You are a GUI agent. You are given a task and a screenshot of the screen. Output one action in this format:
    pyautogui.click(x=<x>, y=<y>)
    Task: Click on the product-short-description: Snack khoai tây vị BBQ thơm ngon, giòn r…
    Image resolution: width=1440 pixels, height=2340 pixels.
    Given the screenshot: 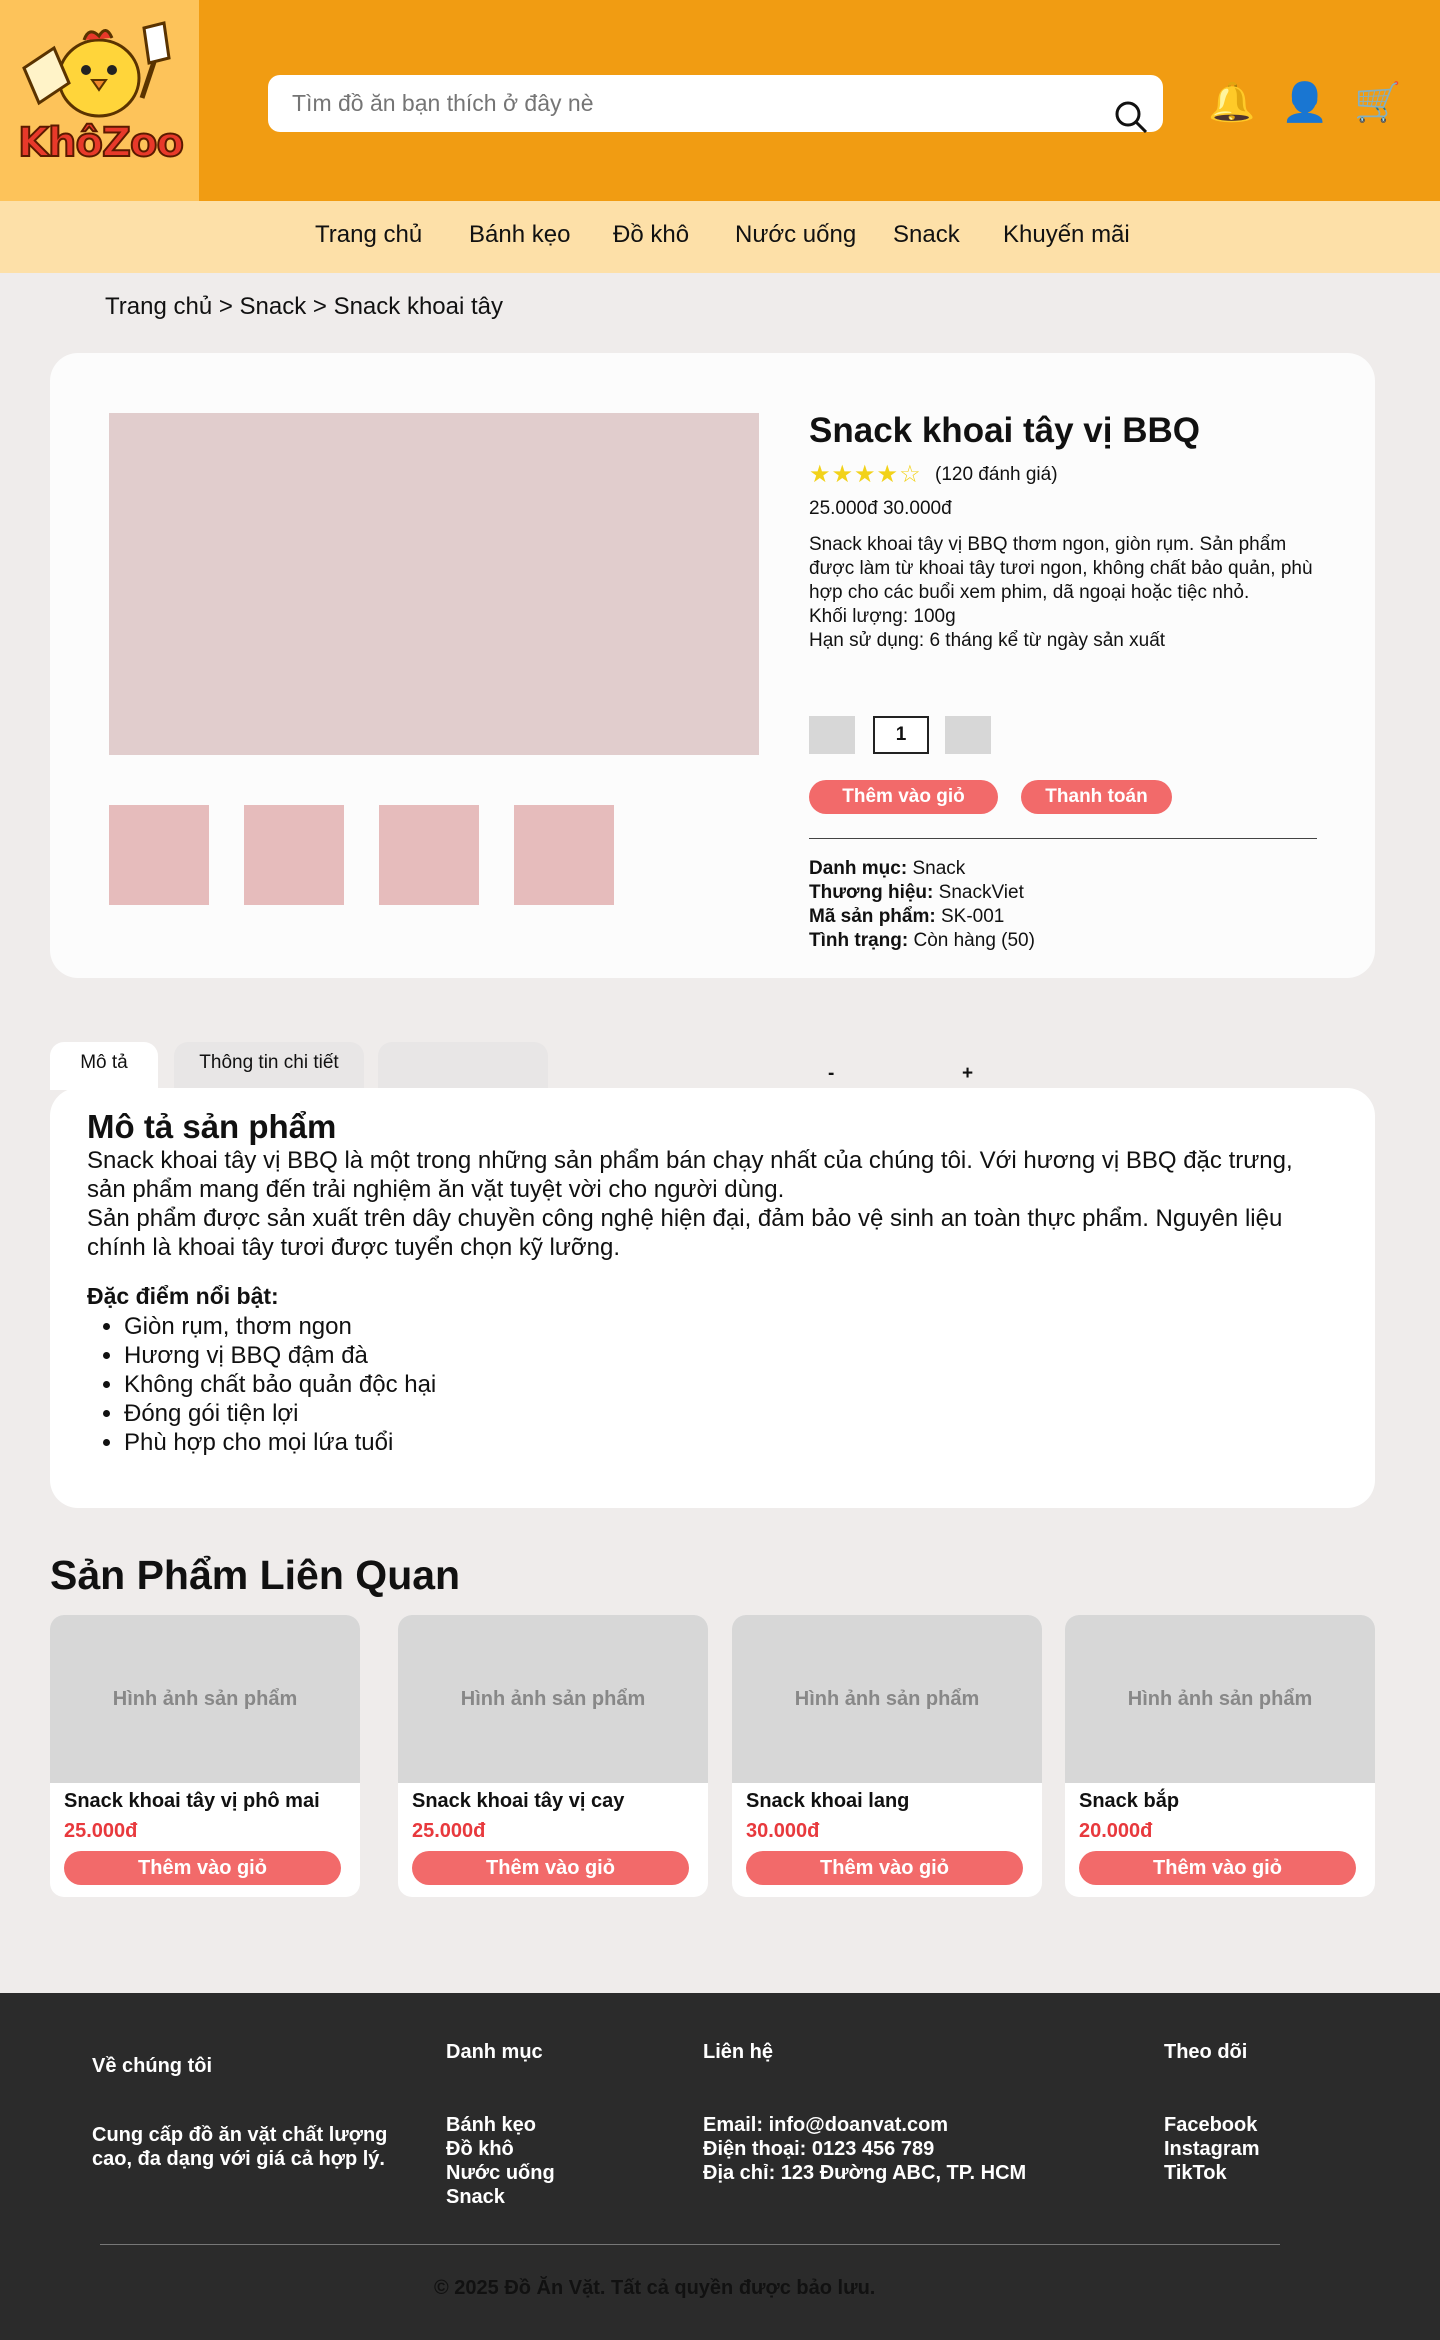 What is the action you would take?
    pyautogui.click(x=1069, y=593)
    